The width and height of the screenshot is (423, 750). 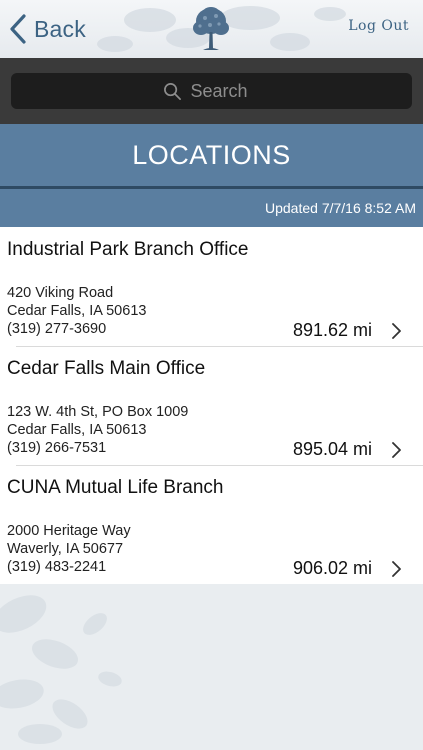 I want to click on location-phone: (319) 483-2241, so click(x=56, y=567).